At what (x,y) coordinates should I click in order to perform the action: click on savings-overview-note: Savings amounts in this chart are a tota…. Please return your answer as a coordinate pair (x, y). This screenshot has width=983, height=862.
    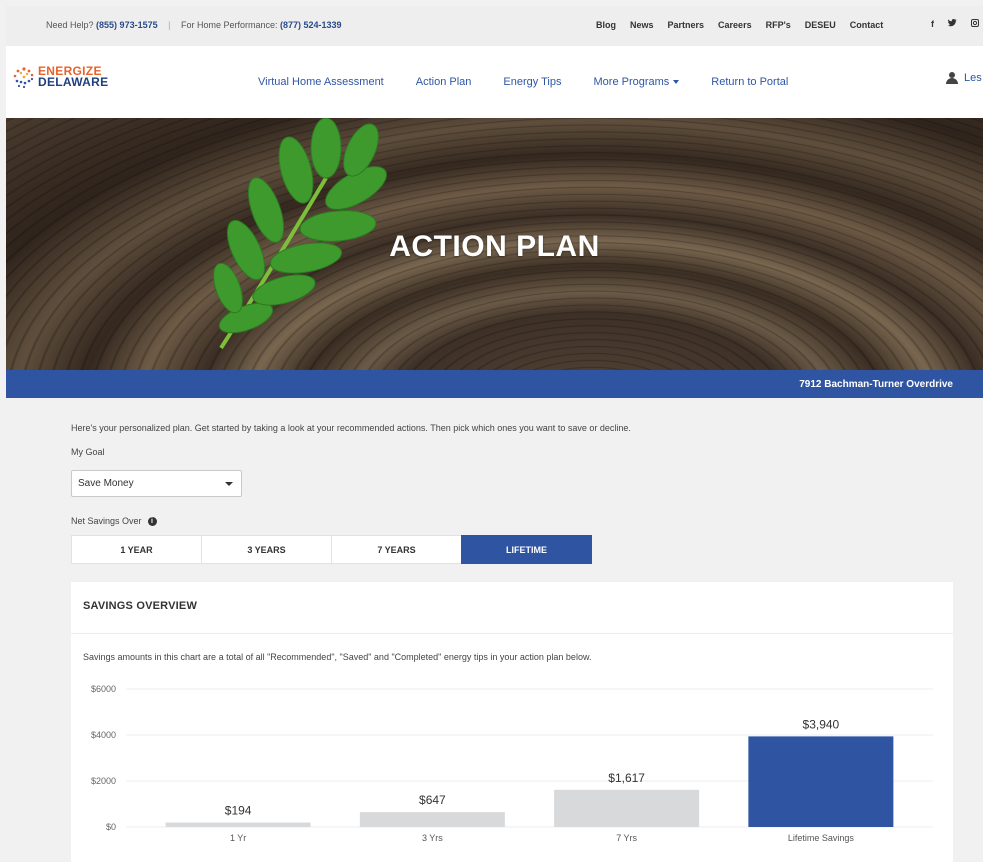
    Looking at the image, I should click on (337, 657).